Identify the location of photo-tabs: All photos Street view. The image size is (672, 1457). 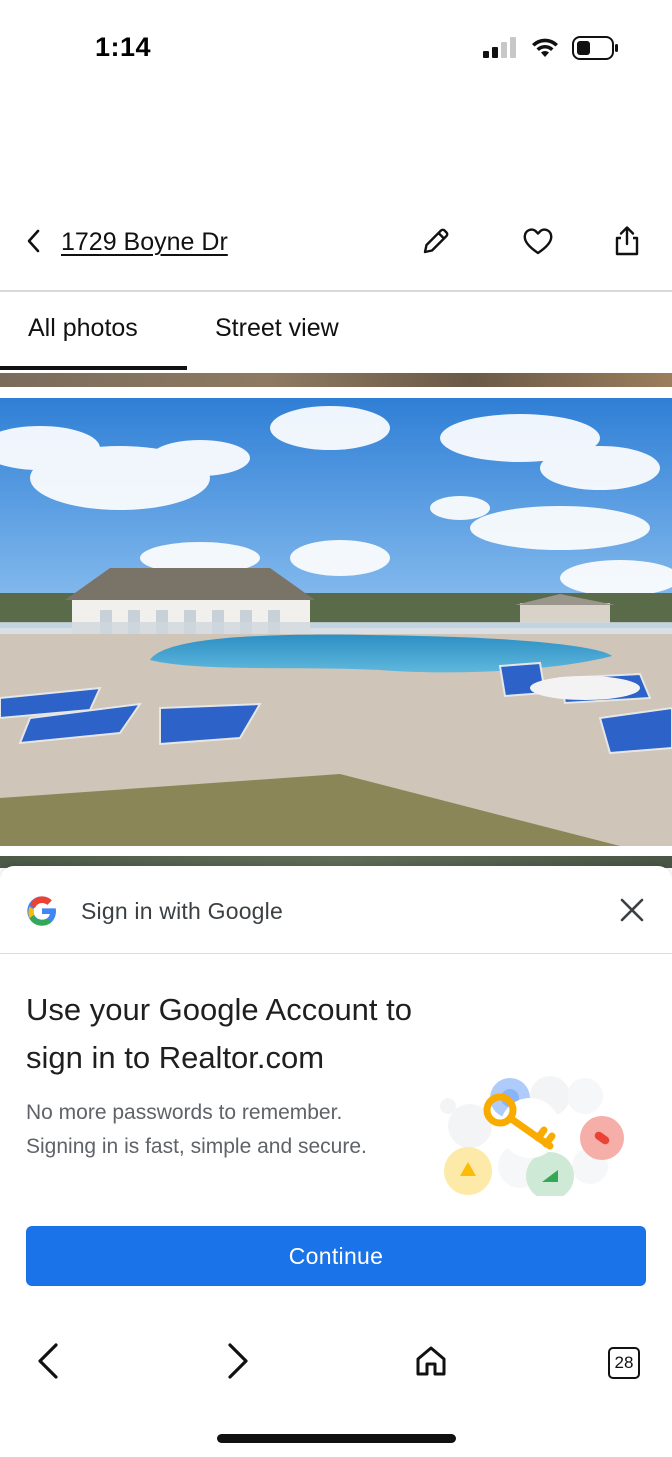
(336, 333).